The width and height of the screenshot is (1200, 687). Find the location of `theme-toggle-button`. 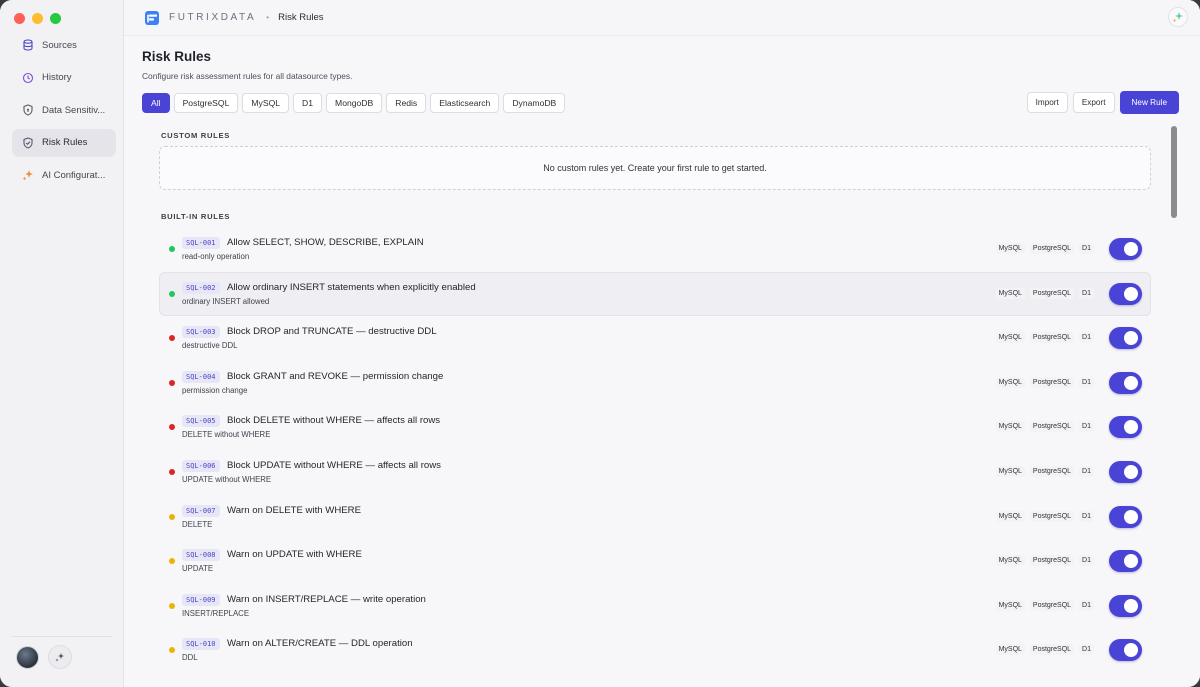

theme-toggle-button is located at coordinates (60, 657).